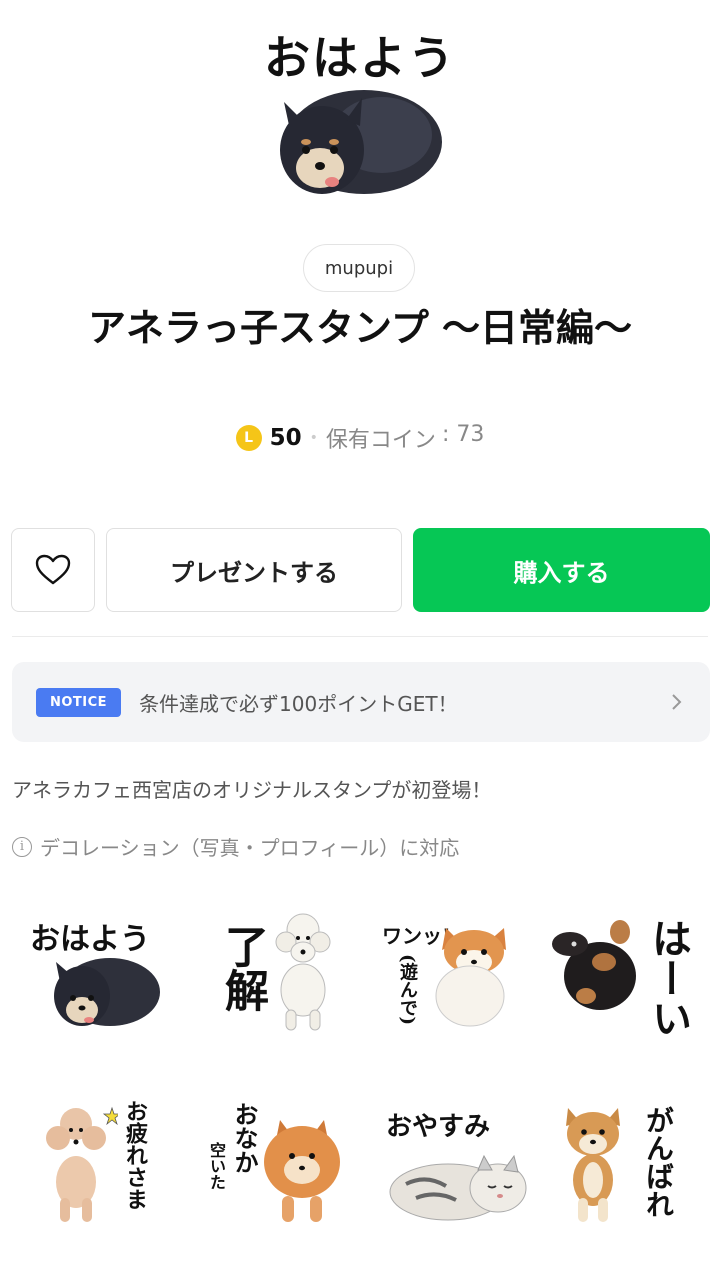  I want to click on sticker-item: ワンッ! (遊んで), so click(457, 973).